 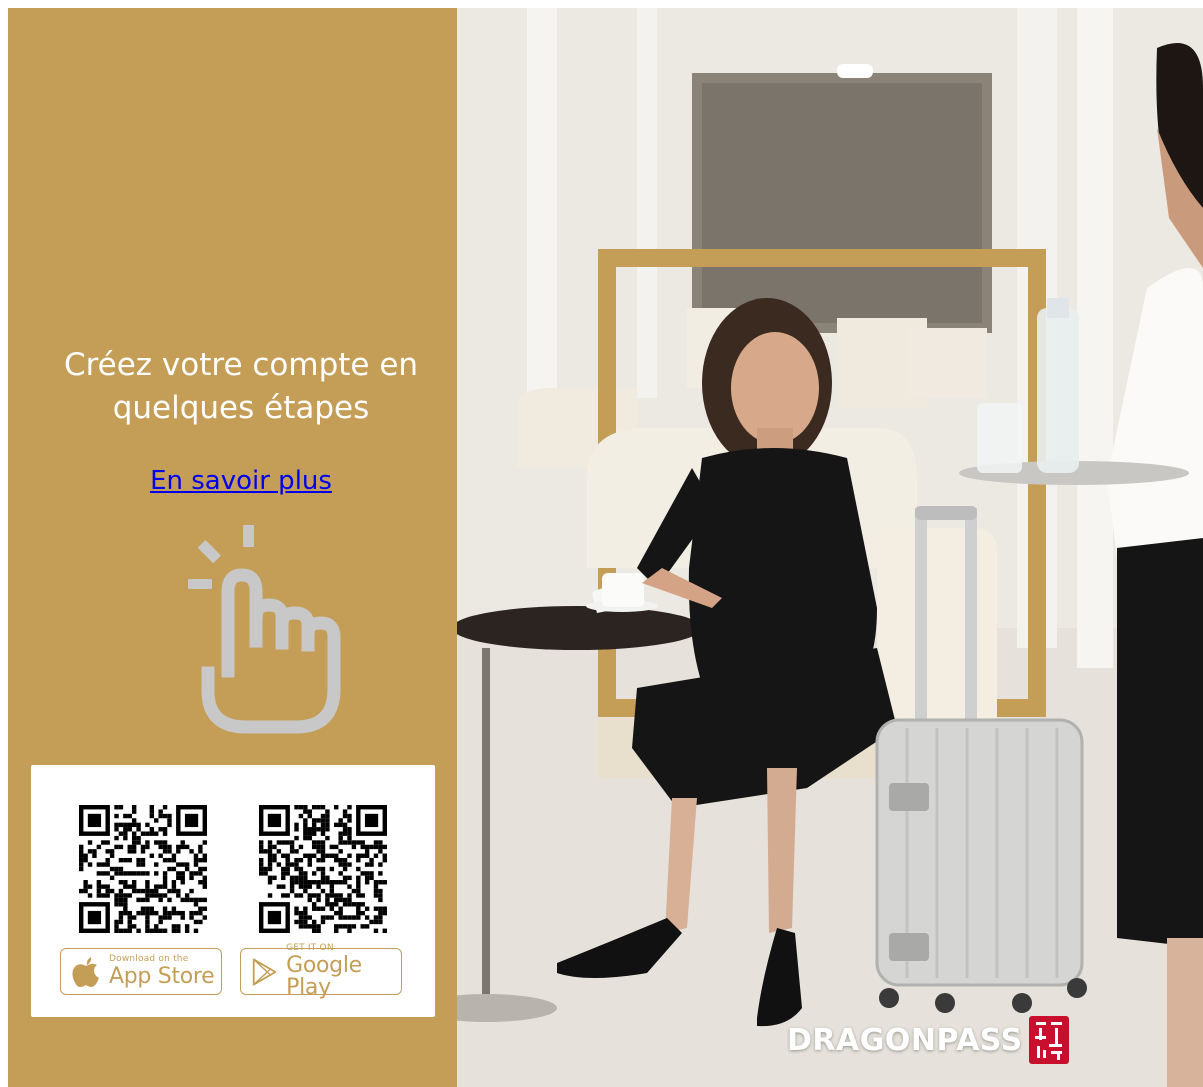 What do you see at coordinates (149, 959) in the screenshot?
I see `appstore-small-label: Download on the` at bounding box center [149, 959].